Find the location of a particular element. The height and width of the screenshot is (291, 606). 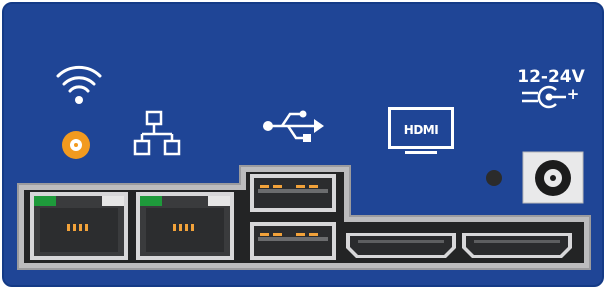

usb-port-bottom is located at coordinates (293, 241).